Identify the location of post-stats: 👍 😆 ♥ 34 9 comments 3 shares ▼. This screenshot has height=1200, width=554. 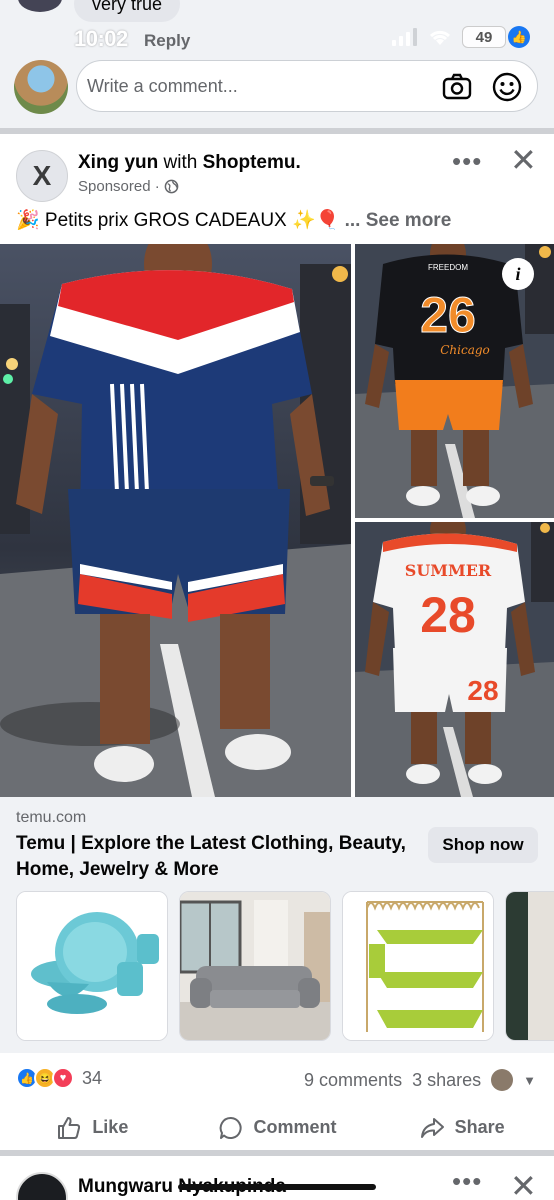
(277, 1079).